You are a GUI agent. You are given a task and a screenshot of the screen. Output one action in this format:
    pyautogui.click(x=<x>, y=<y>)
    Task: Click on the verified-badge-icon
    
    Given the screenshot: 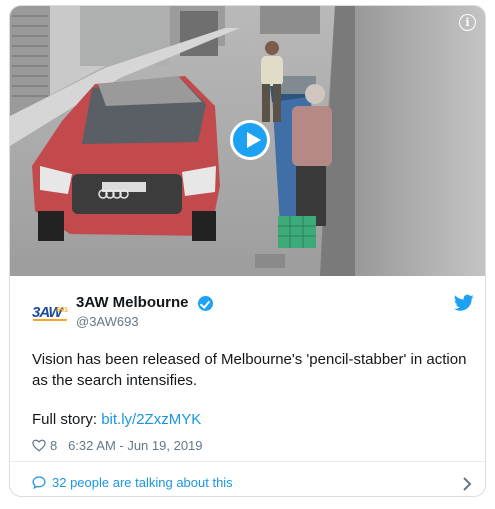 What is the action you would take?
    pyautogui.click(x=205, y=303)
    